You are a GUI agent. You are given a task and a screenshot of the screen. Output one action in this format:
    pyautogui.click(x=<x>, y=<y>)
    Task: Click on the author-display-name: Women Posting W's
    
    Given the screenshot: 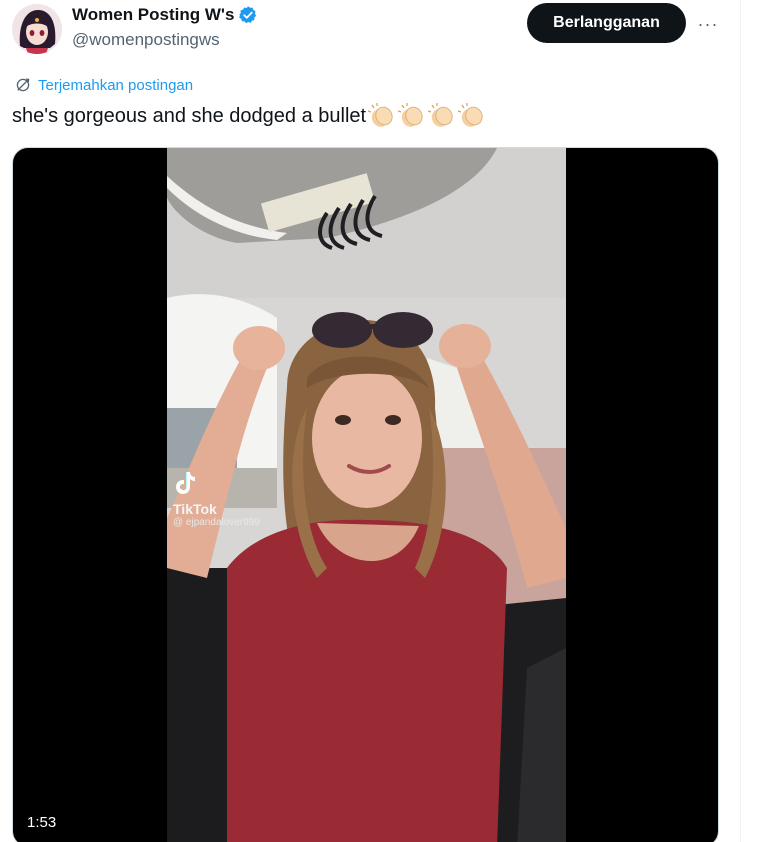 What is the action you would take?
    pyautogui.click(x=153, y=15)
    